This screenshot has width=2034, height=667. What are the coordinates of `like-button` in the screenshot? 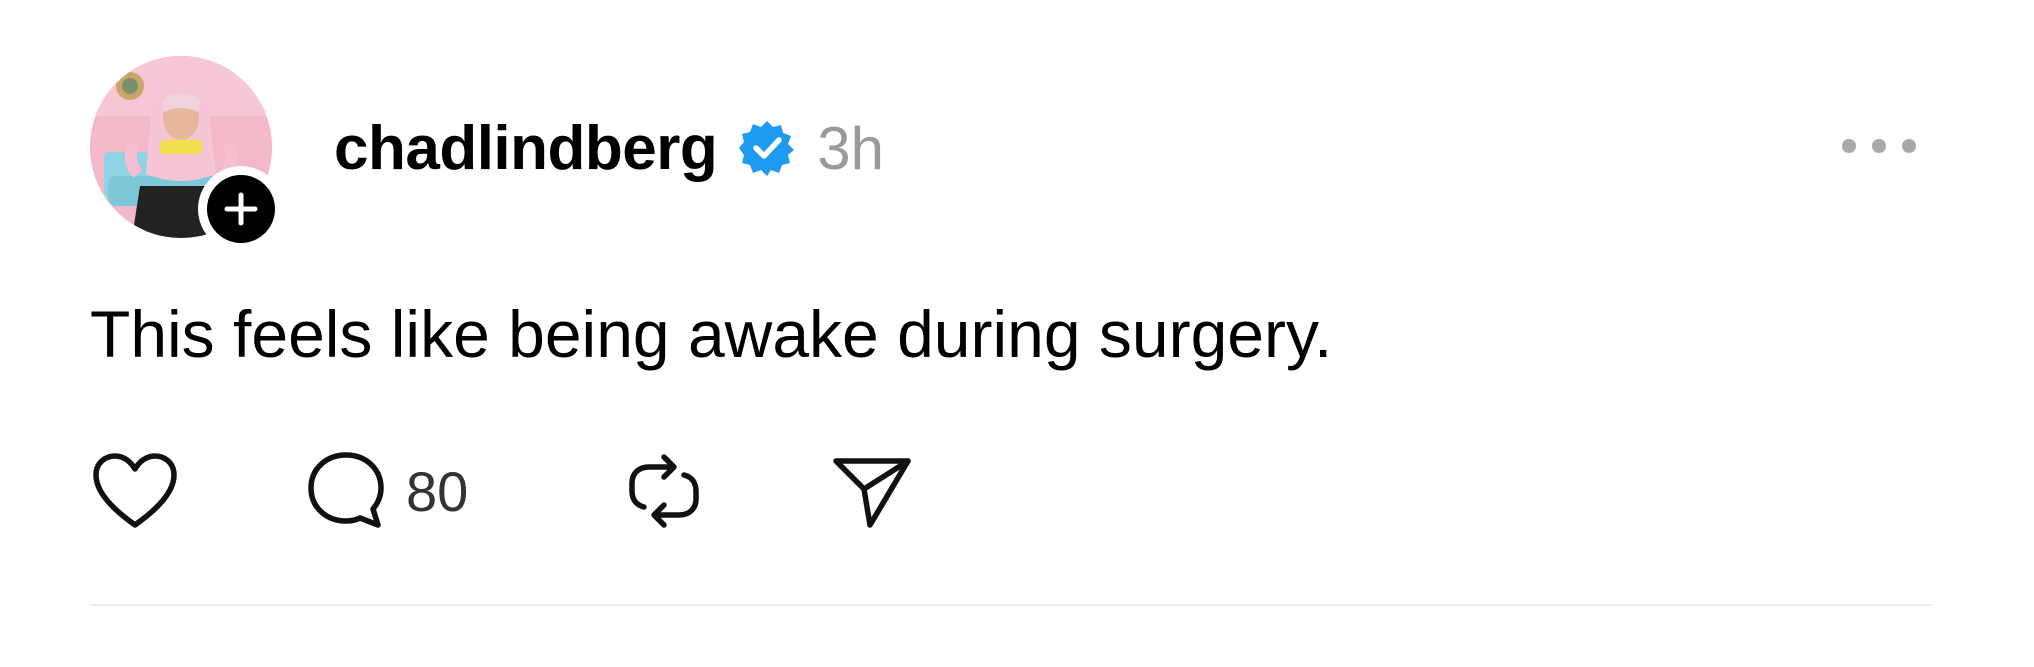 It's located at (135, 491).